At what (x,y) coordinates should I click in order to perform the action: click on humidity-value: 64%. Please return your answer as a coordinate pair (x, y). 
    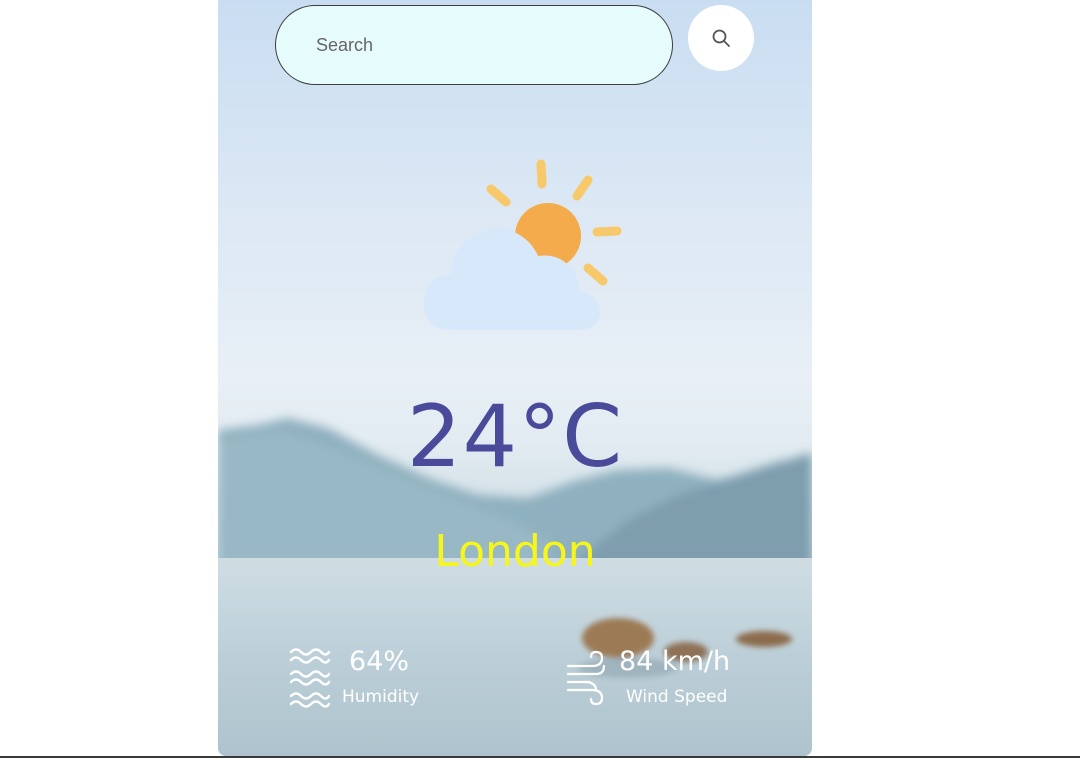
    Looking at the image, I should click on (379, 661).